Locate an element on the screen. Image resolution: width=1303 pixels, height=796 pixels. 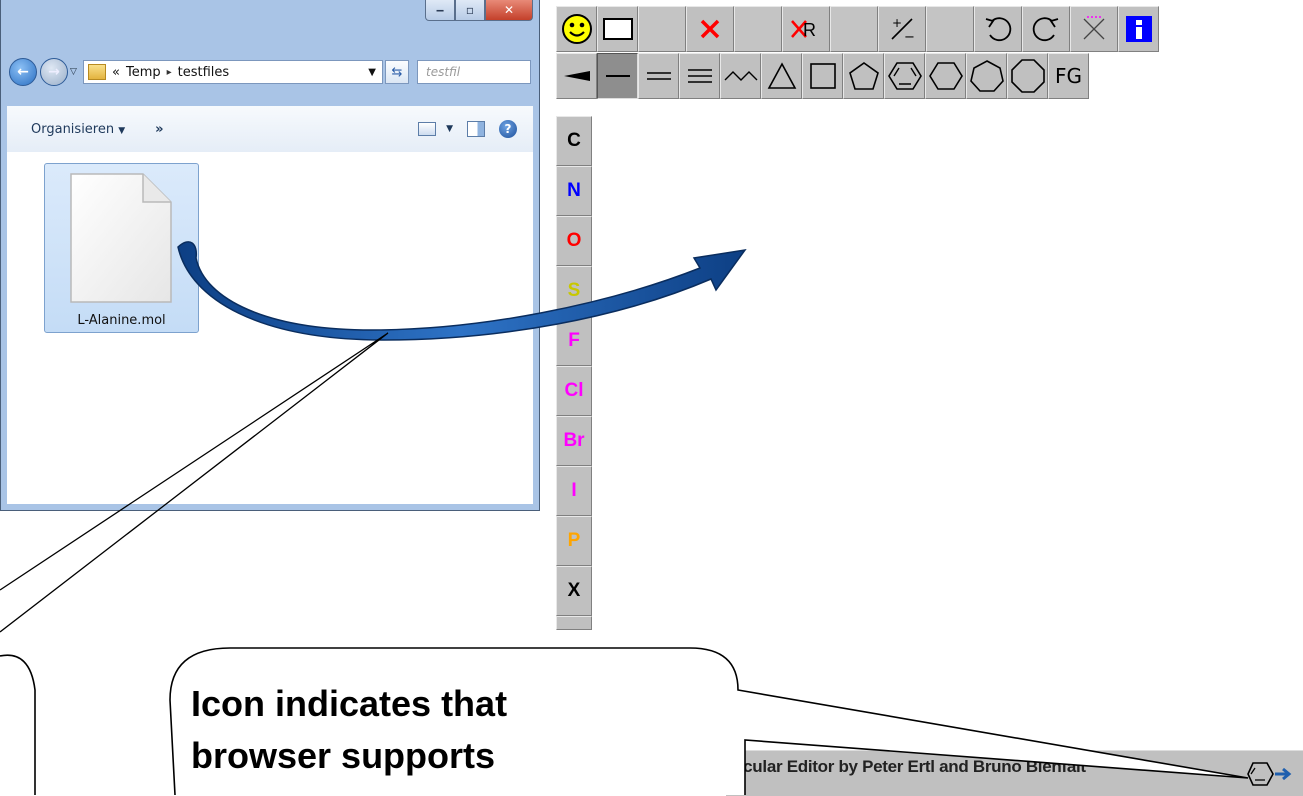
address-bar: « Temp ▸ testfiles ▼ is located at coordinates (233, 72).